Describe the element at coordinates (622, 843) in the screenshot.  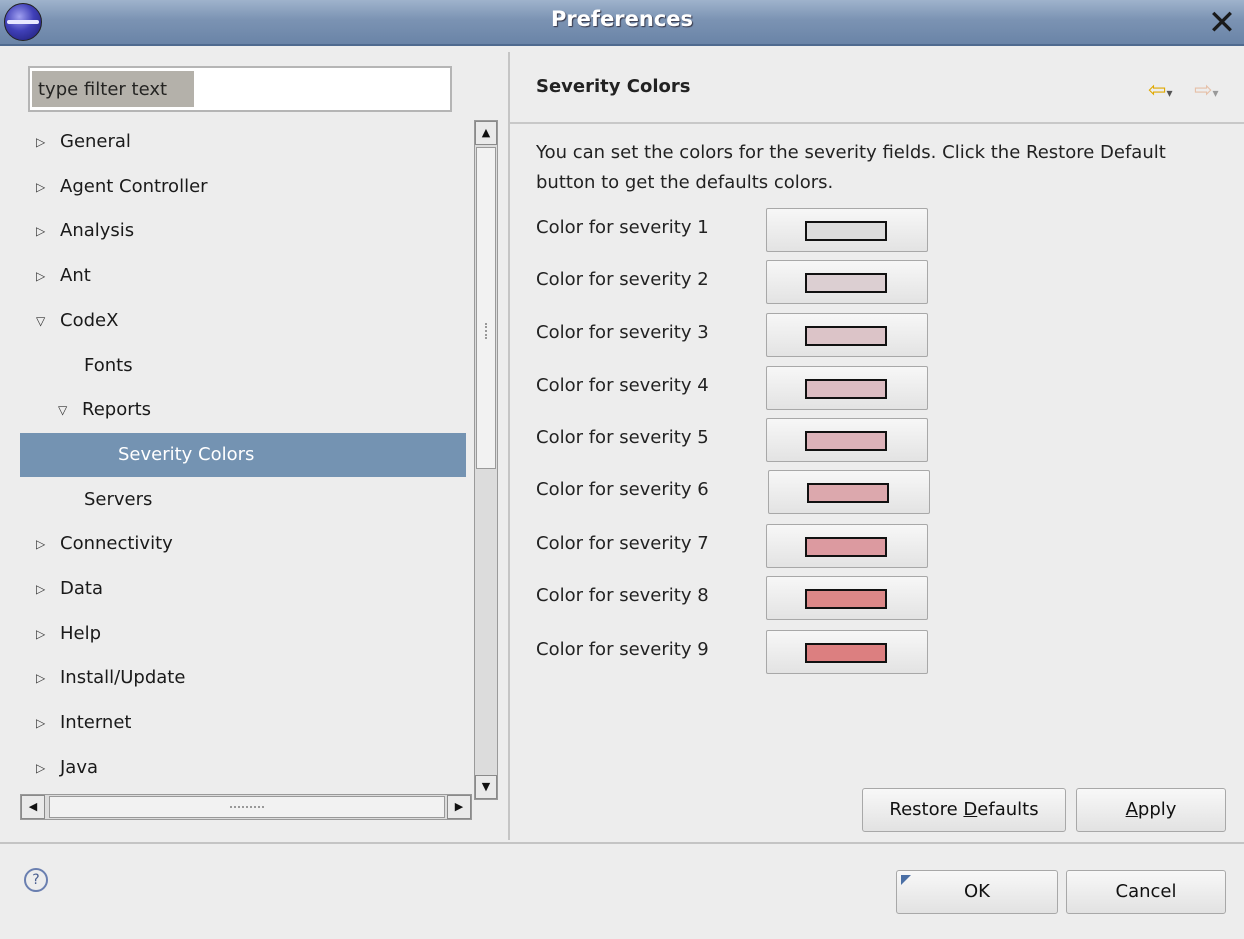
I see `footer-separator` at that location.